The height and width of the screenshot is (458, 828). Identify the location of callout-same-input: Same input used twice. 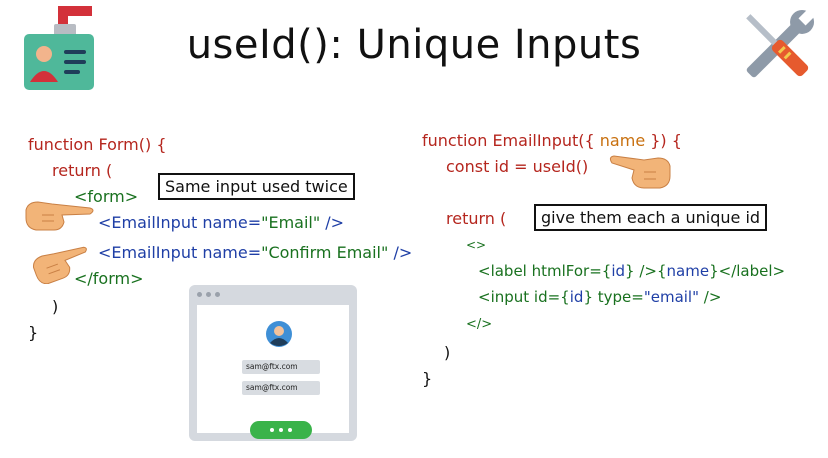
(256, 186).